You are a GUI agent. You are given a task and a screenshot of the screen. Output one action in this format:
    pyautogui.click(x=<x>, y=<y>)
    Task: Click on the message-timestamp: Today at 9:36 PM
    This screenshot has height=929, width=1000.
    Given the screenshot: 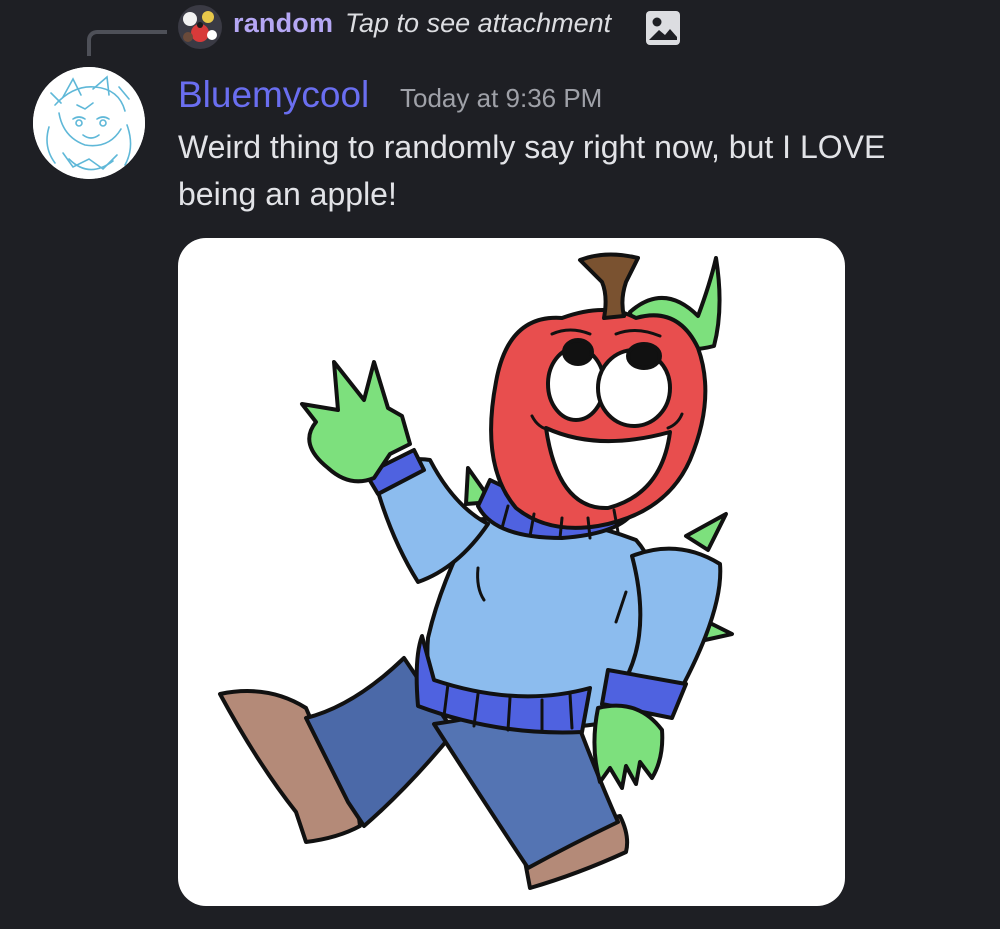 What is the action you would take?
    pyautogui.click(x=501, y=98)
    